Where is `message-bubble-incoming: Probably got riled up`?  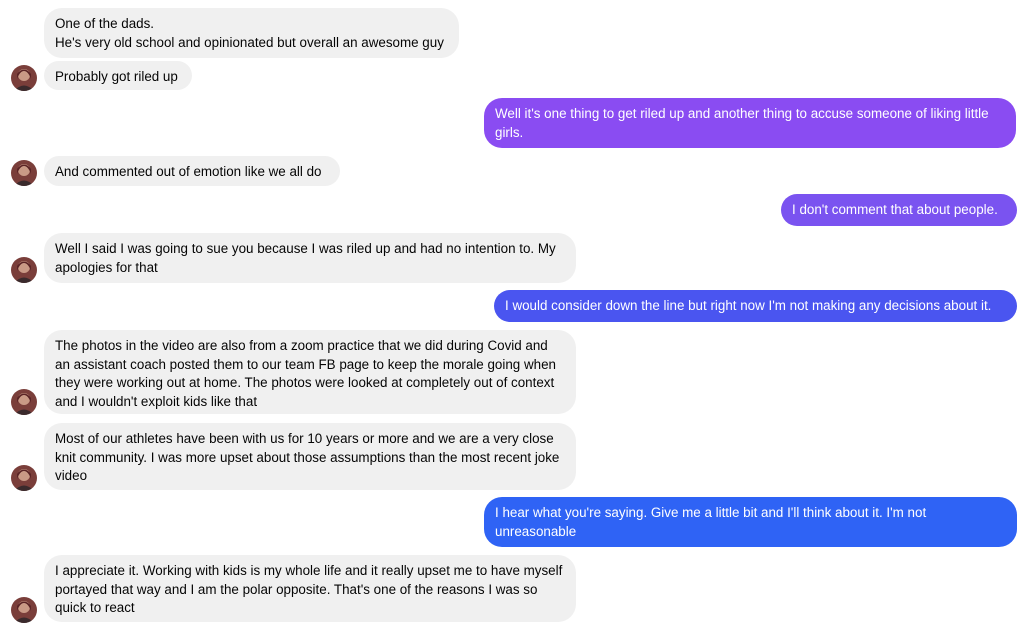 message-bubble-incoming: Probably got riled up is located at coordinates (118, 75).